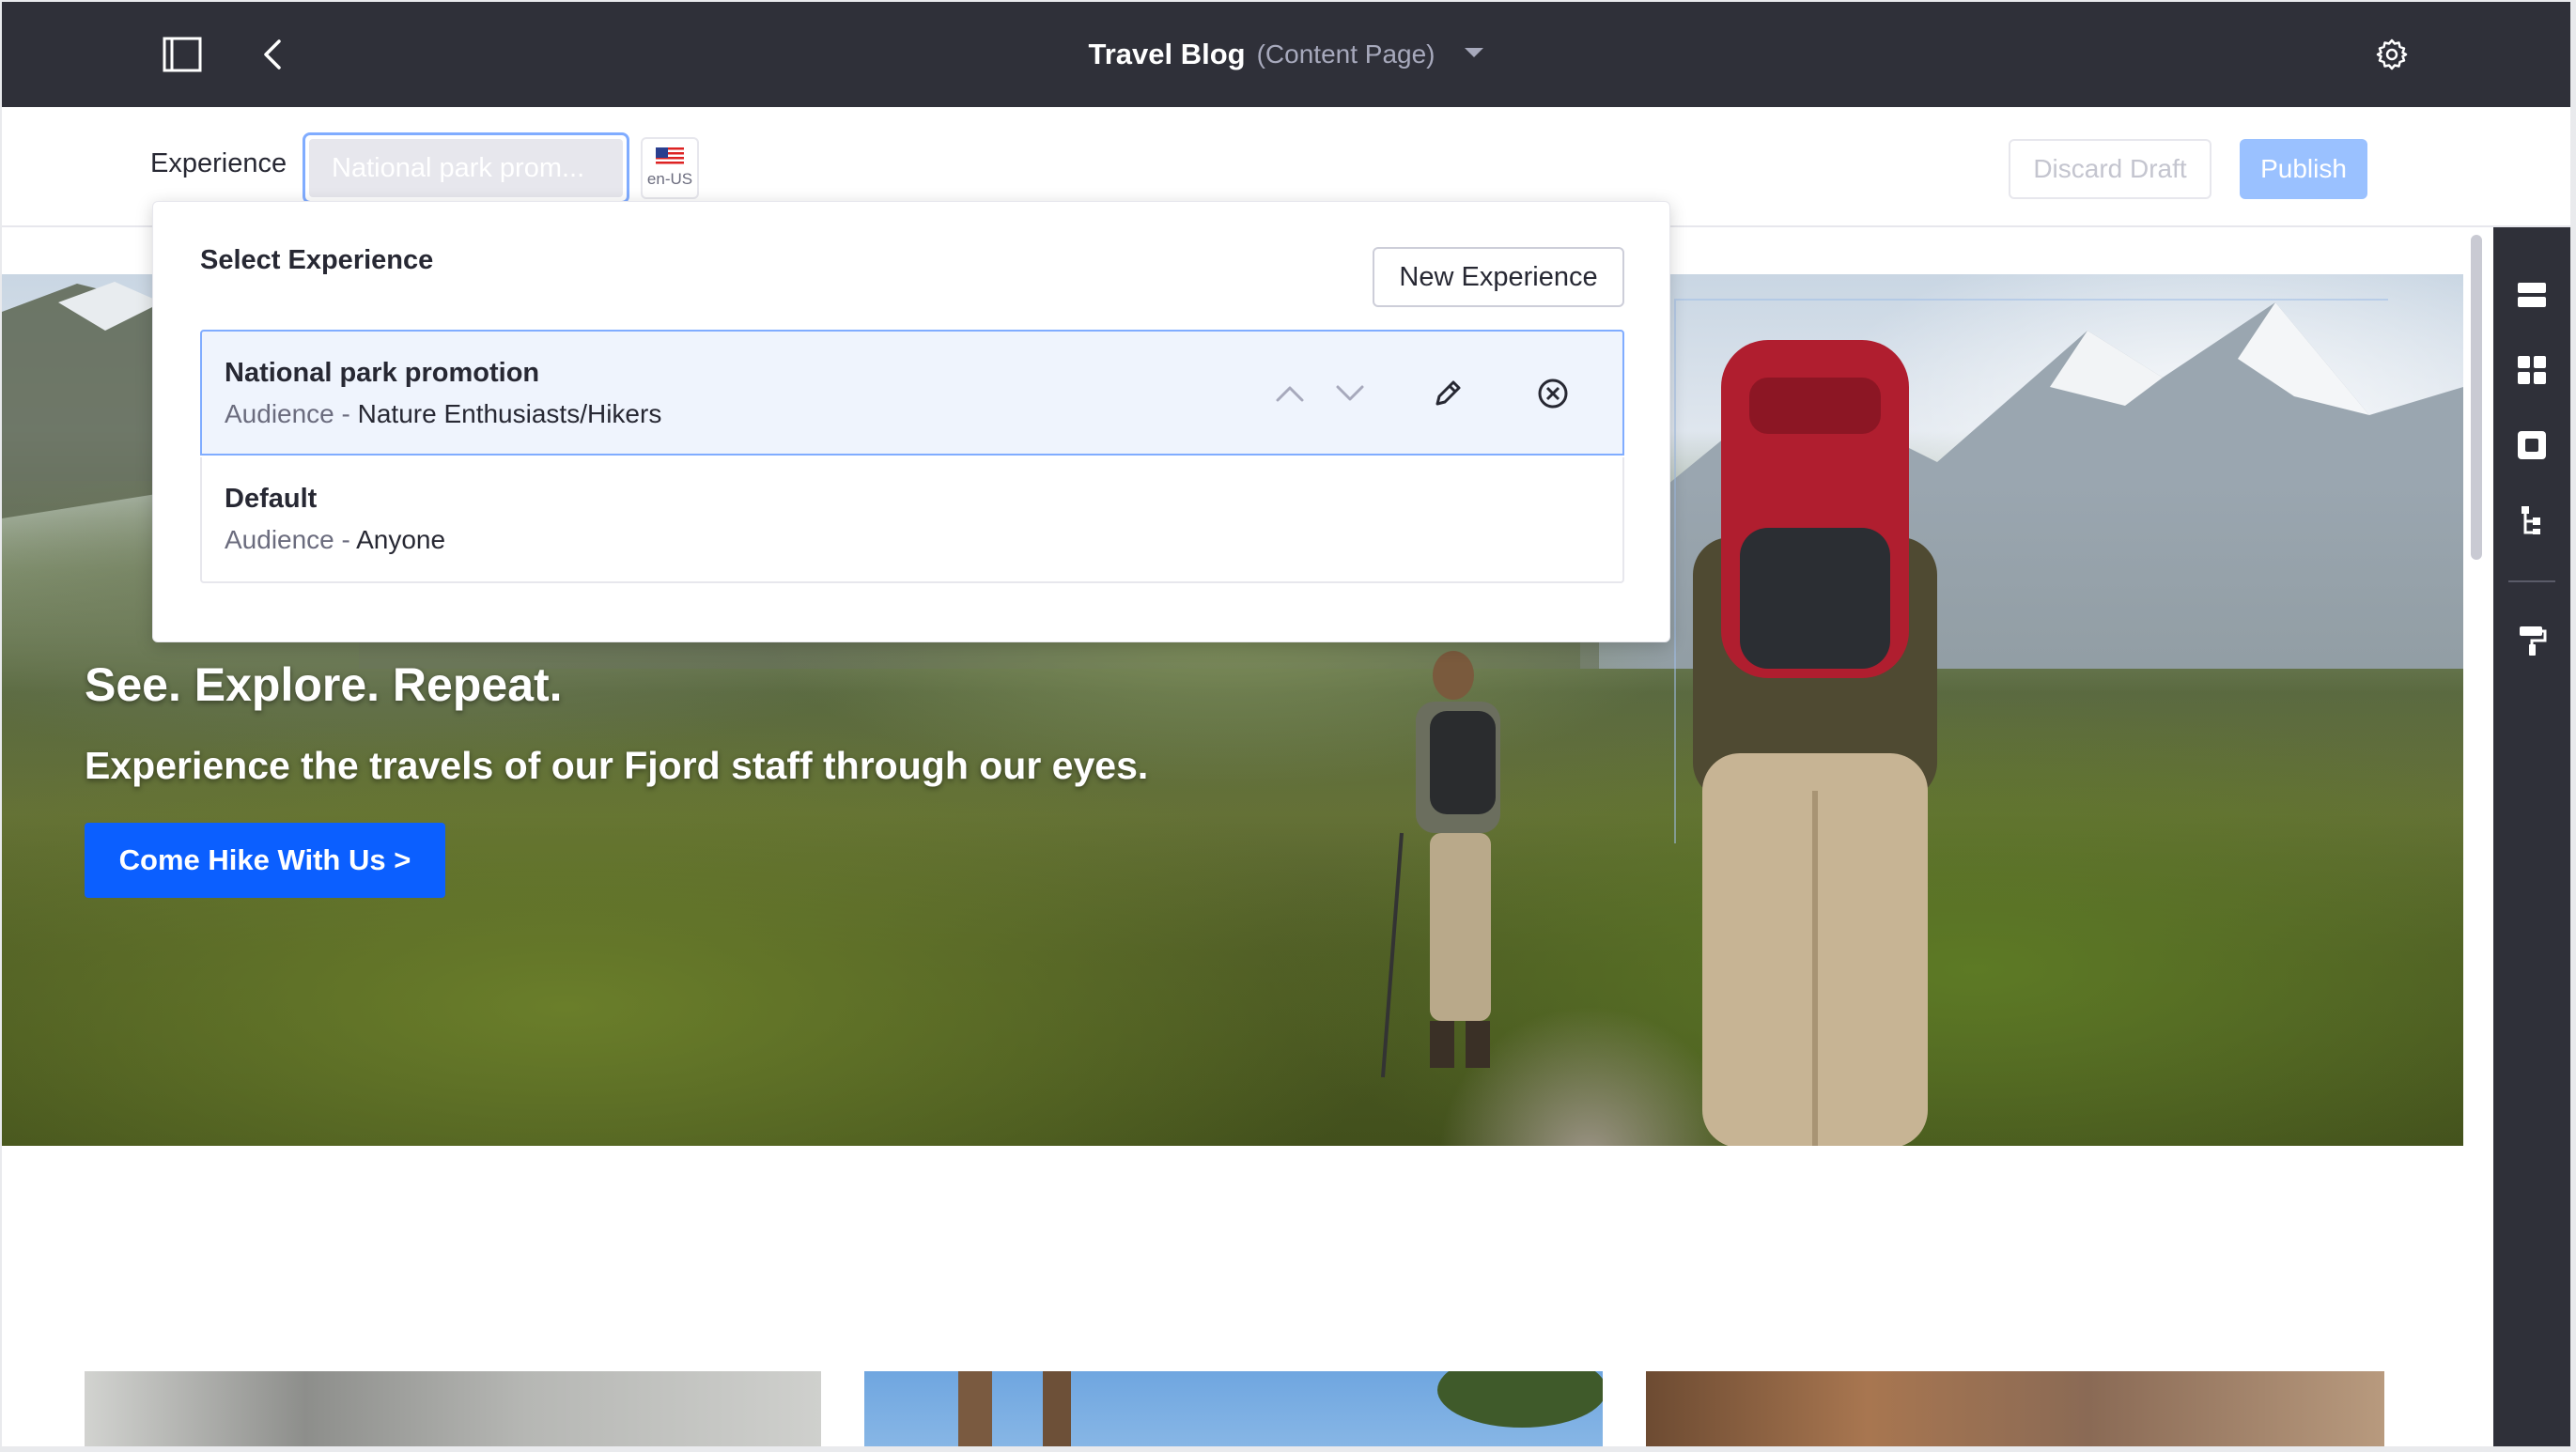 The width and height of the screenshot is (2576, 1452). What do you see at coordinates (219, 163) in the screenshot?
I see `experience-label: Experience` at bounding box center [219, 163].